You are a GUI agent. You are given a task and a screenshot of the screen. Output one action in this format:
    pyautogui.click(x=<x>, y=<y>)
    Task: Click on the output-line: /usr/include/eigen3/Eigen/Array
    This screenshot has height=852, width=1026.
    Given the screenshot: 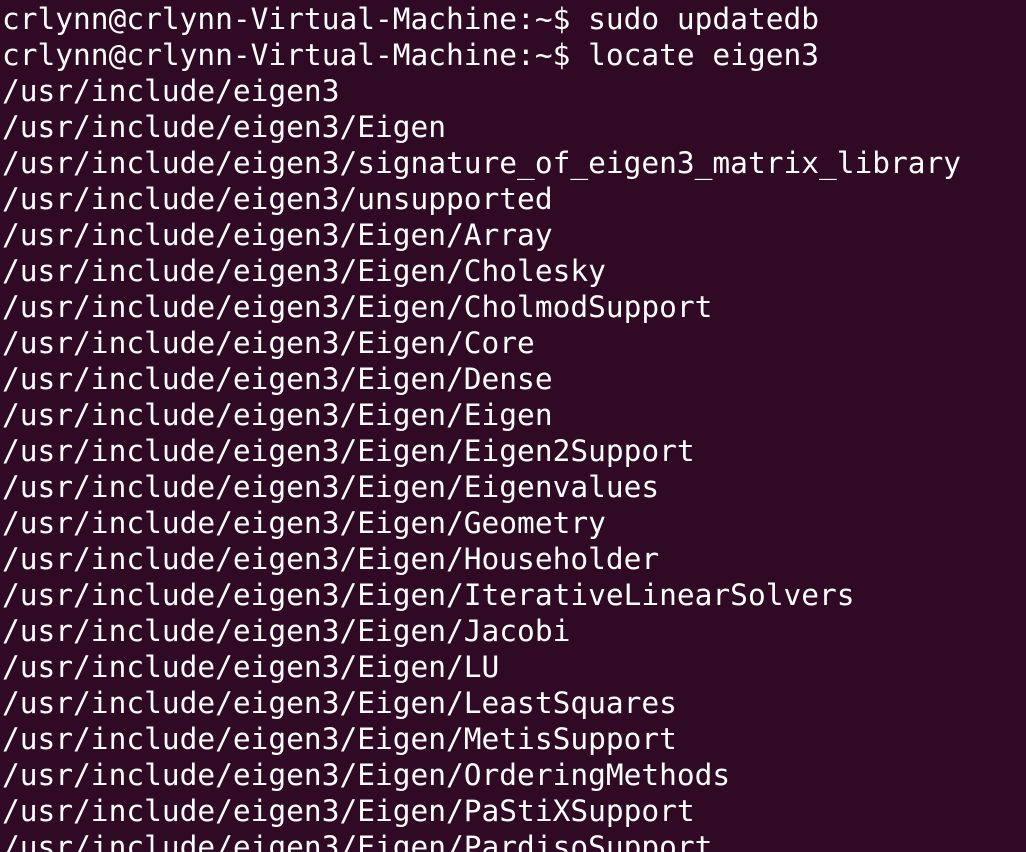 What is the action you would take?
    pyautogui.click(x=277, y=235)
    